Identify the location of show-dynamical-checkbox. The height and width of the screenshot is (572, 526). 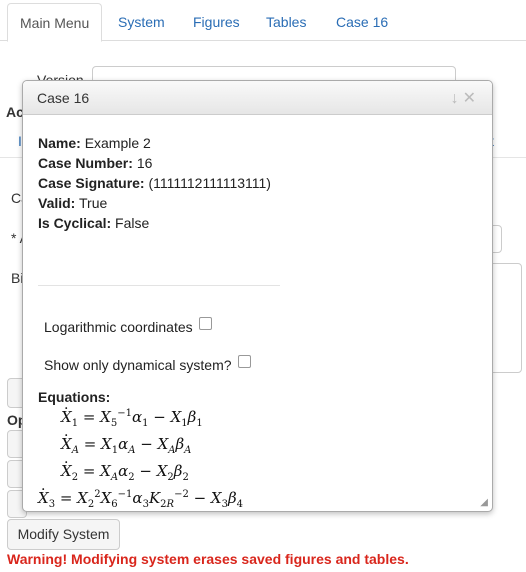
(244, 361).